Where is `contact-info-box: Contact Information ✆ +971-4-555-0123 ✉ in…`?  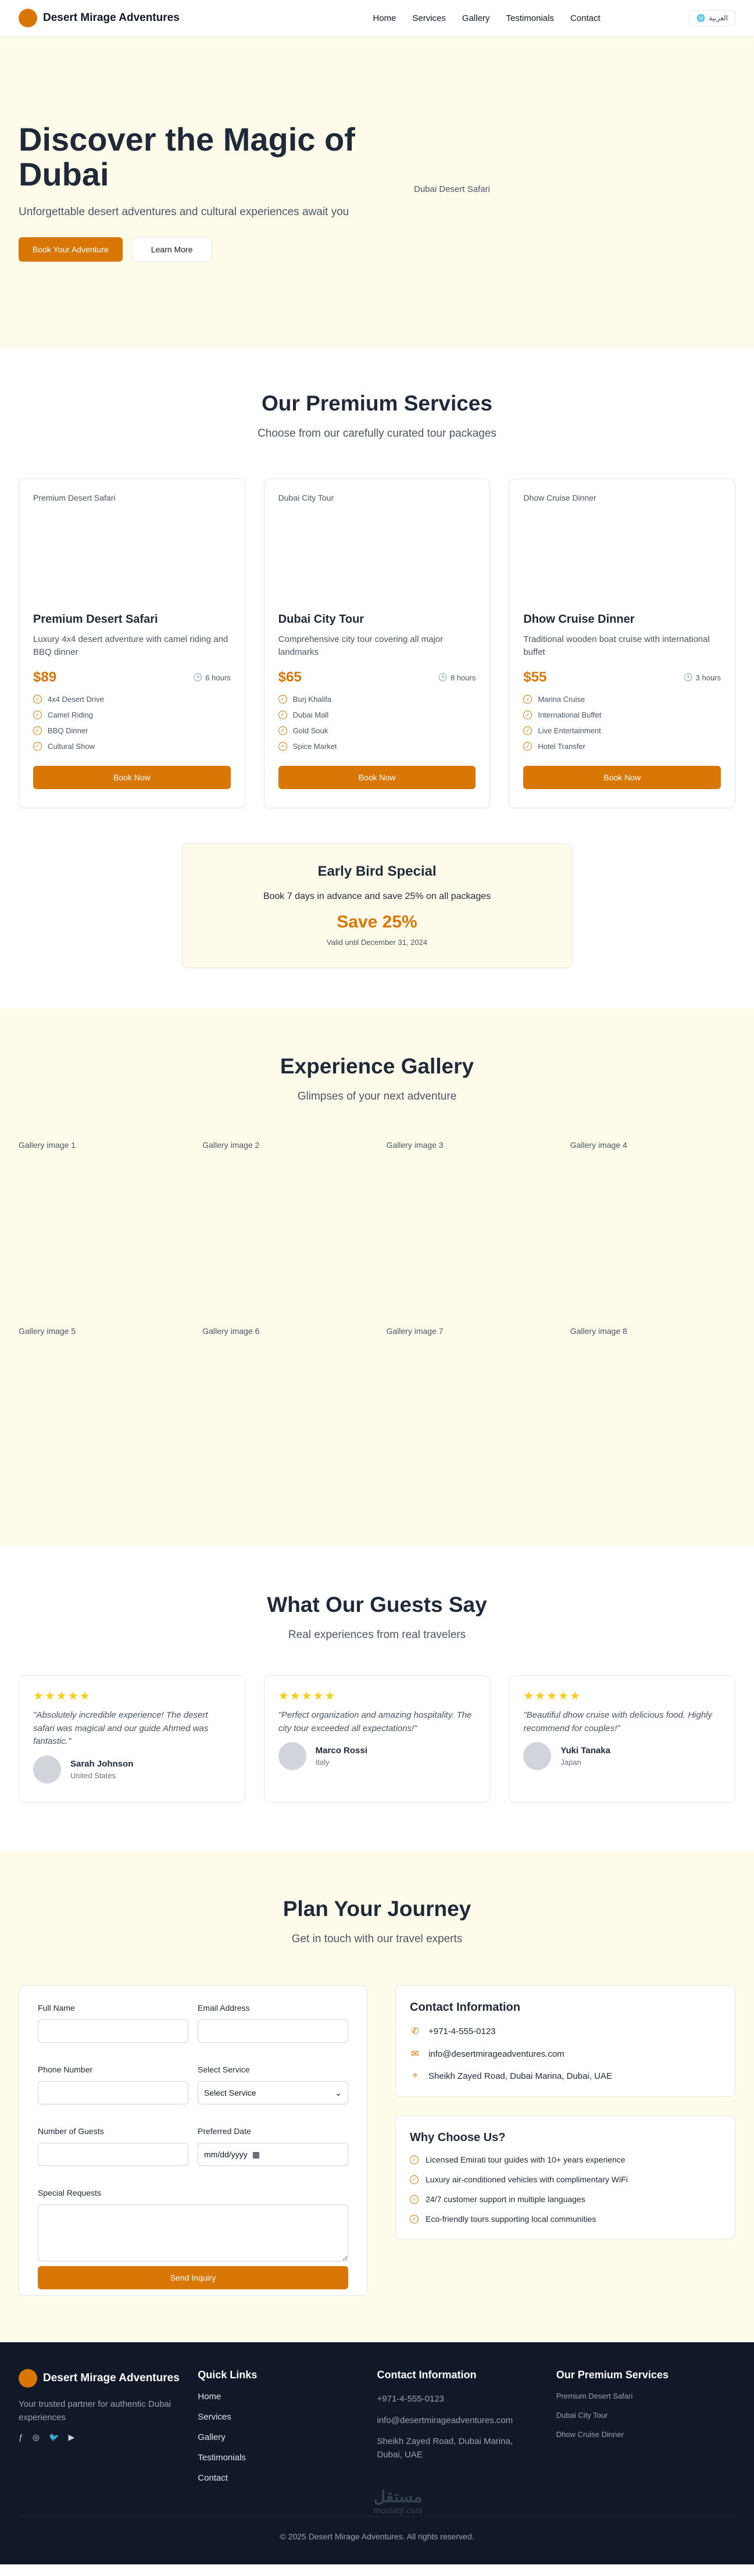 contact-info-box: Contact Information ✆ +971-4-555-0123 ✉ in… is located at coordinates (565, 2041).